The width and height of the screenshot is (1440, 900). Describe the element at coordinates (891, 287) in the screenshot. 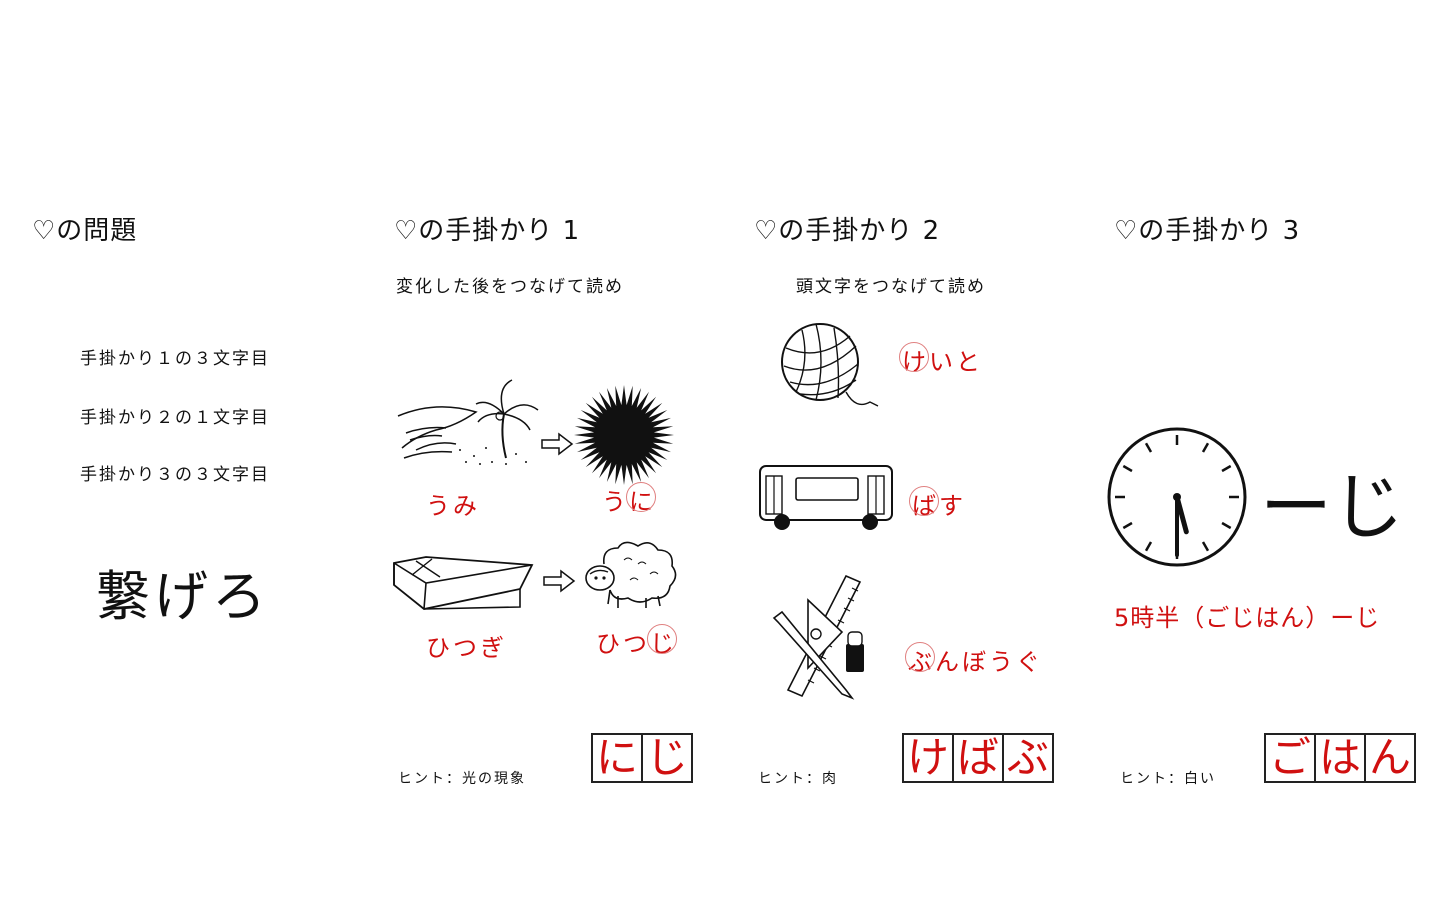

I see `clue2-subtitle: 頭文字をつなげて読め` at that location.